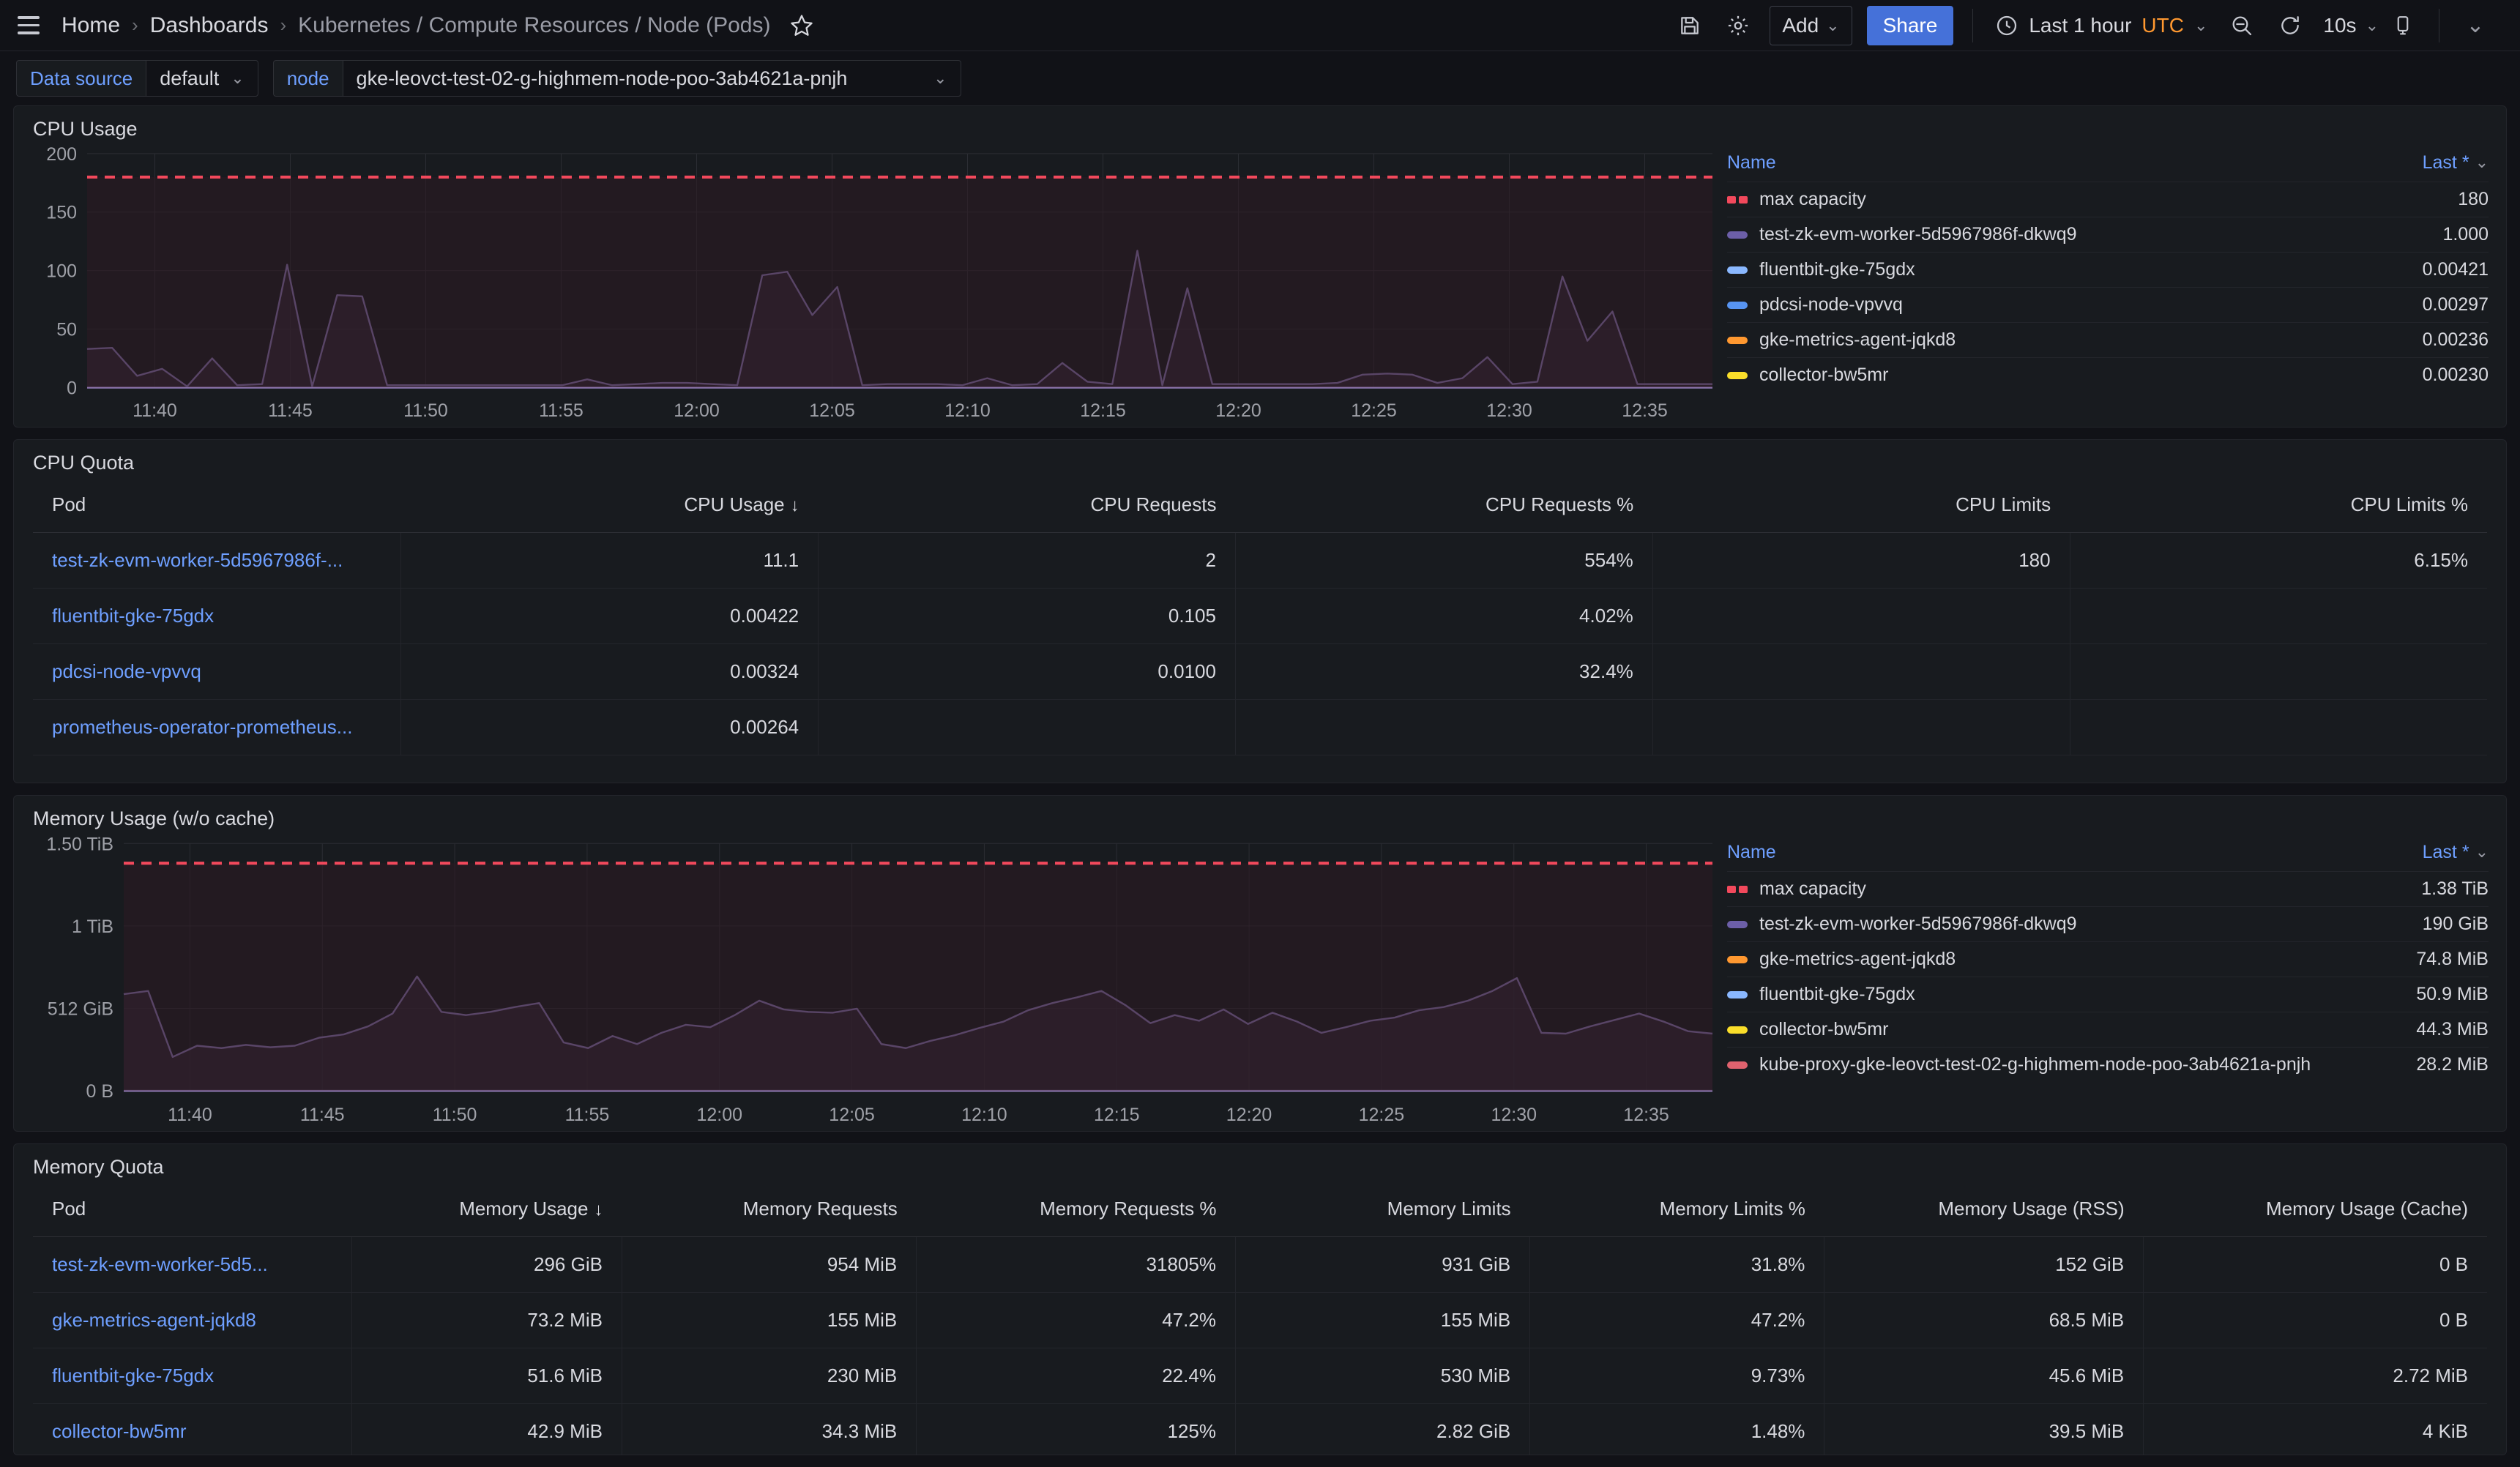 This screenshot has height=1467, width=2520. I want to click on legend-item: collector-bw5mr 0.00230, so click(2108, 374).